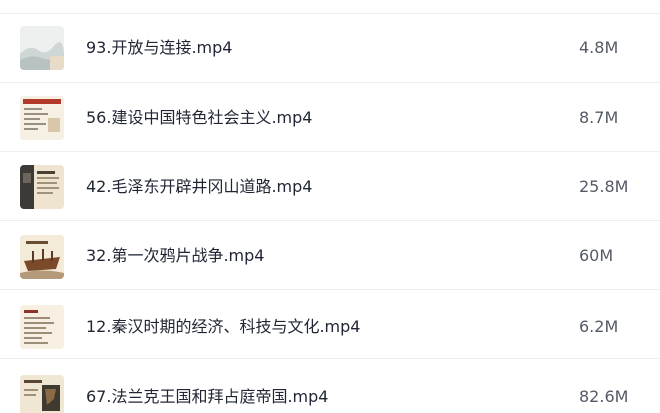 The width and height of the screenshot is (660, 413). I want to click on file-size: 6.2M, so click(599, 326).